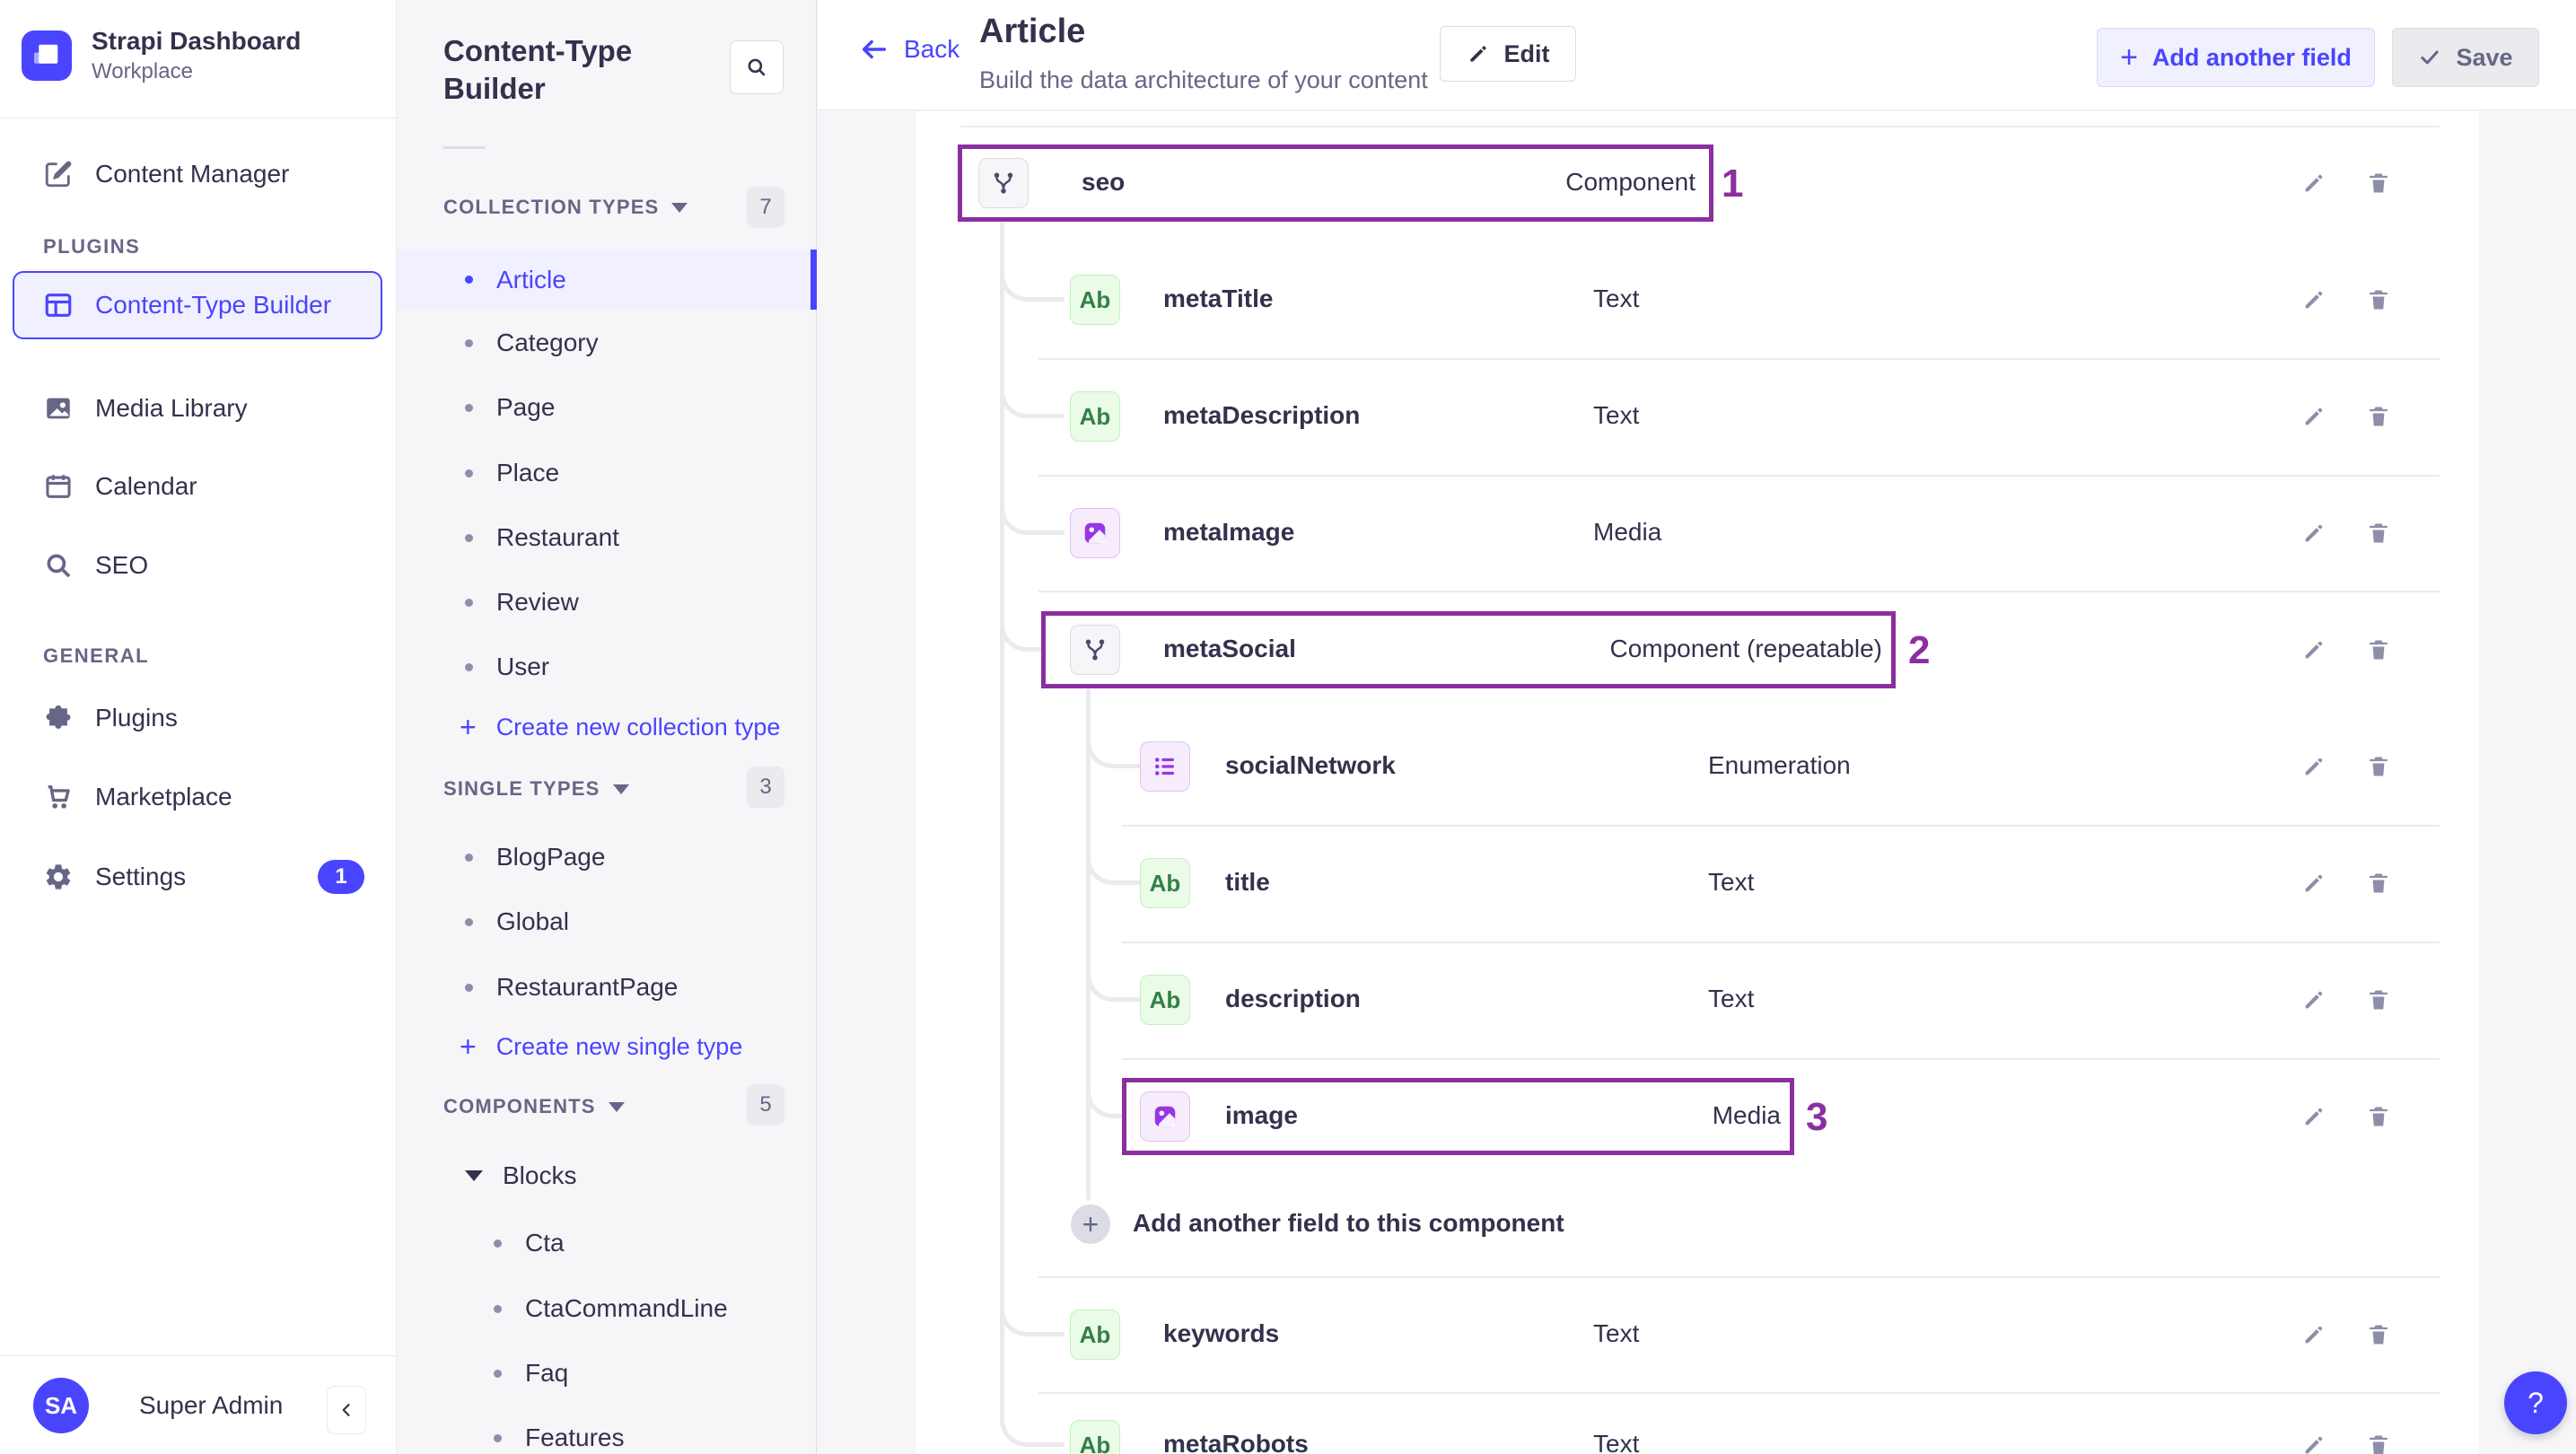 This screenshot has width=2576, height=1454. What do you see at coordinates (607, 342) in the screenshot?
I see `collection-item-category: Category` at bounding box center [607, 342].